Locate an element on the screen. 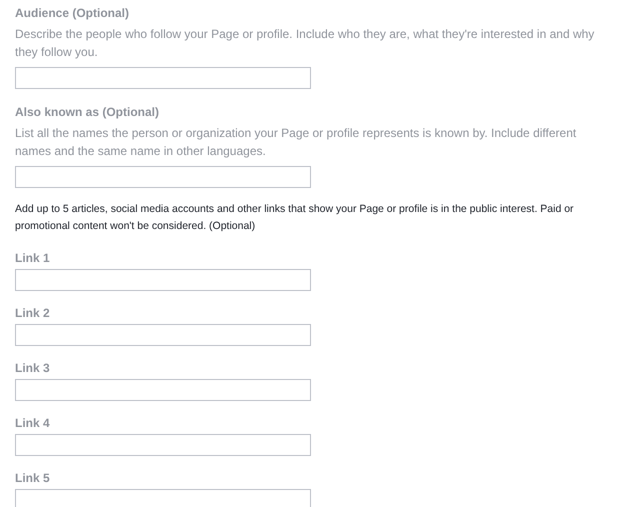  field-description: List all the names the person or organization your Page or profile represents is known by. Include different names and the same name in other languages. is located at coordinates (296, 142).